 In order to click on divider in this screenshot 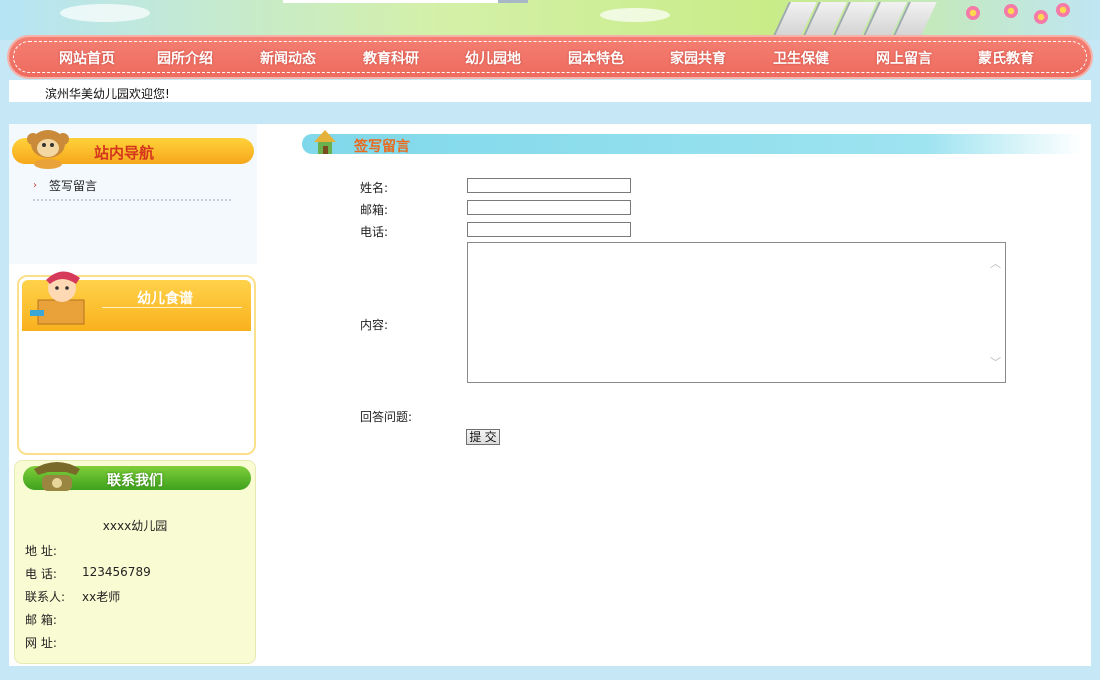, I will do `click(132, 200)`.